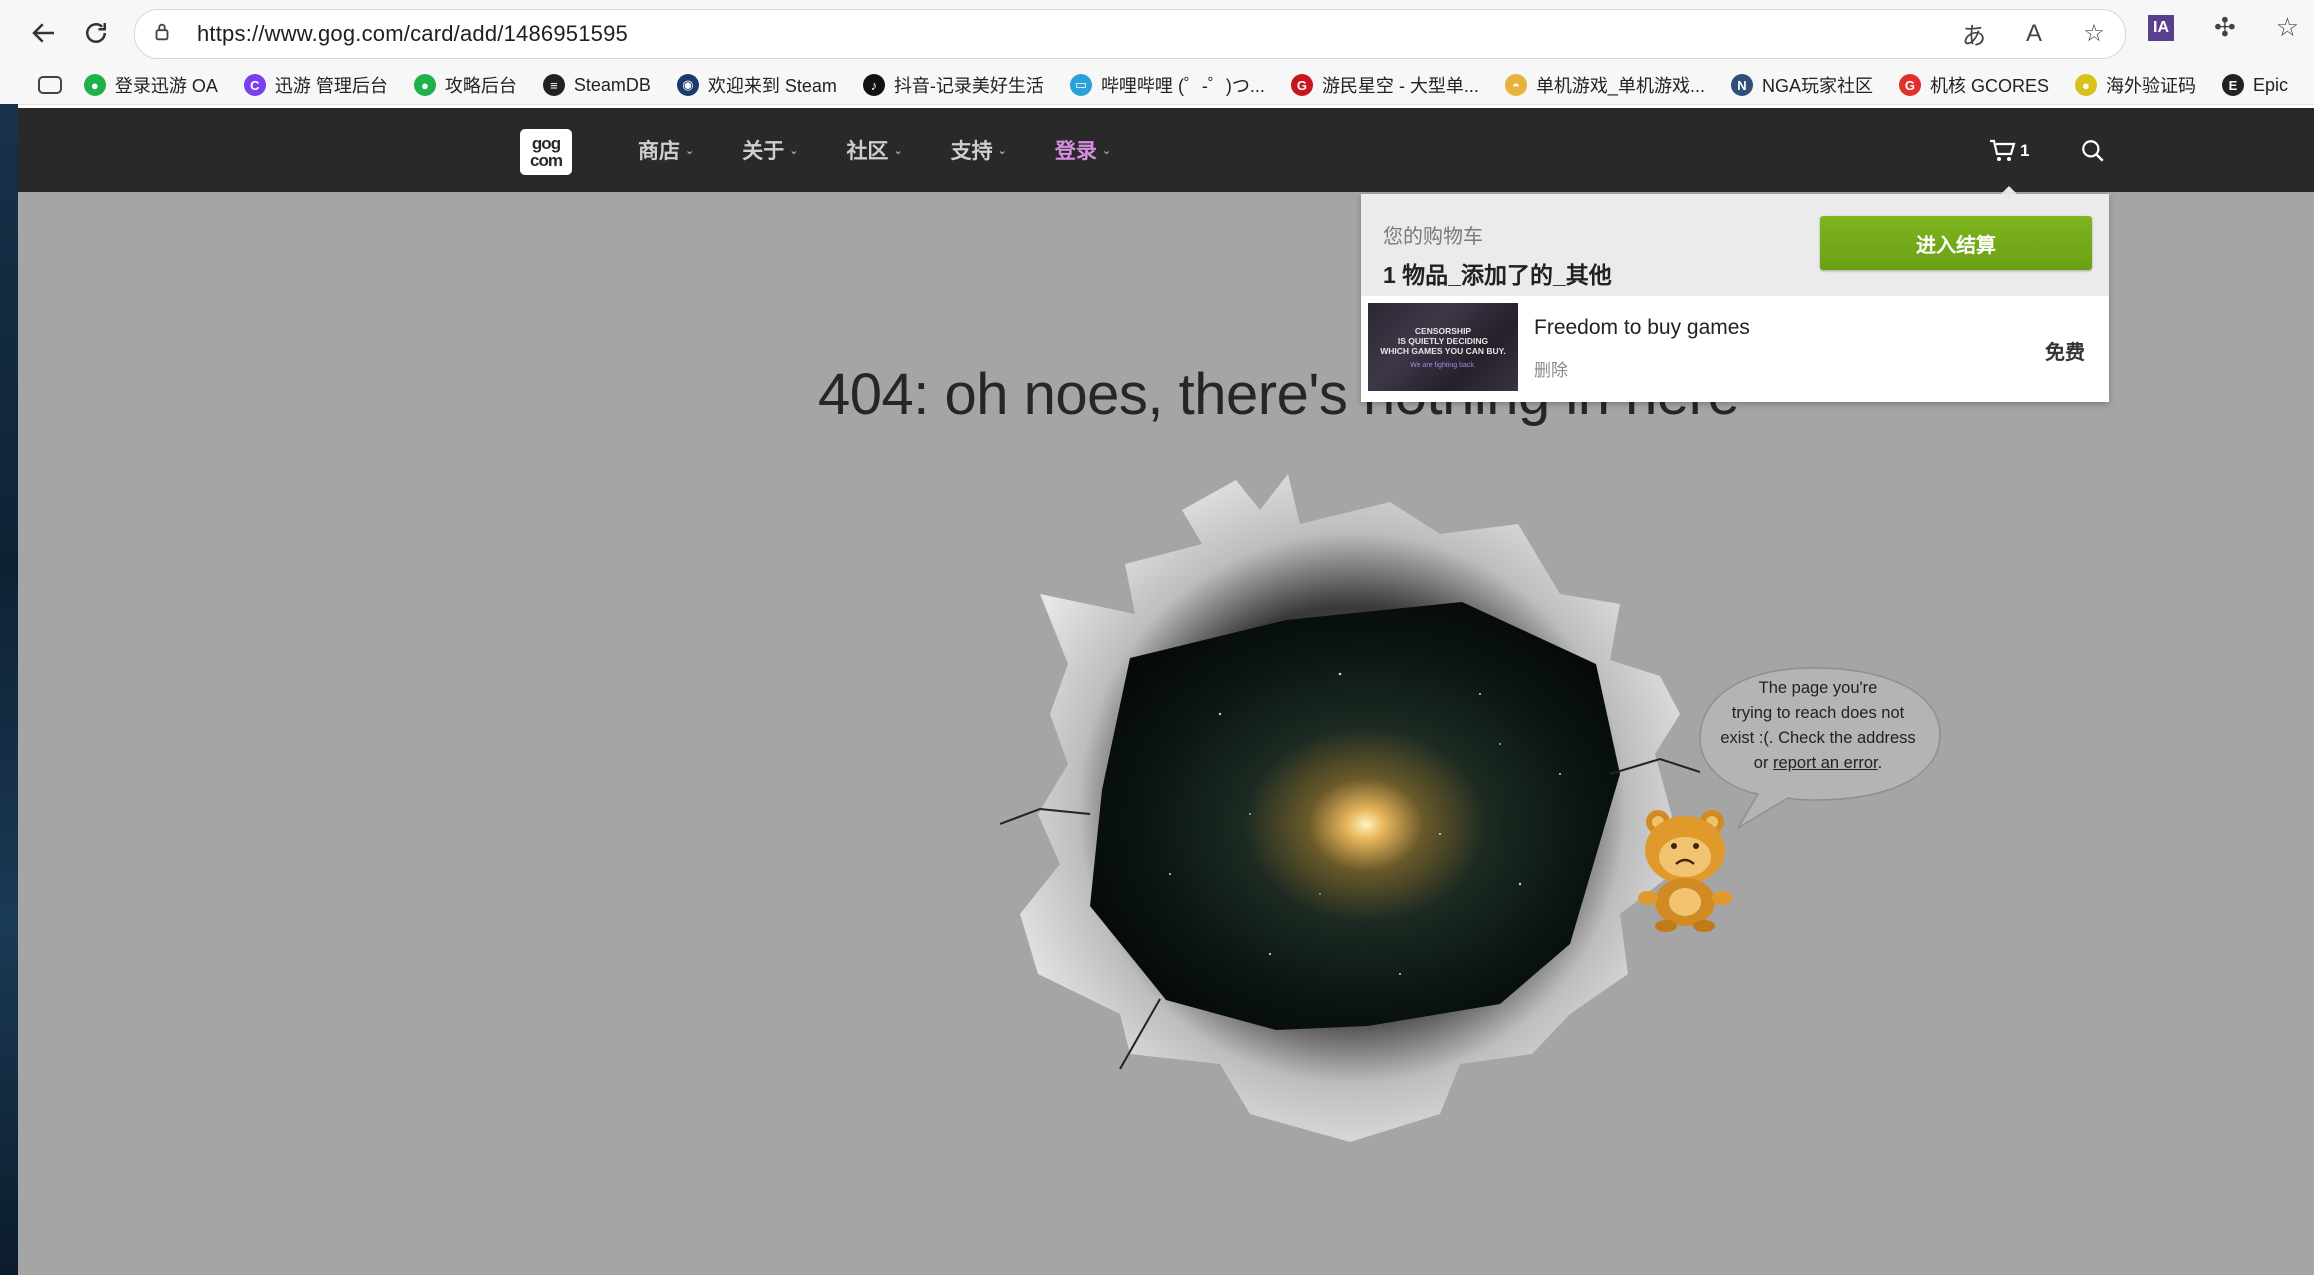  I want to click on bookmark-item: ≡ SteamDB, so click(596, 85).